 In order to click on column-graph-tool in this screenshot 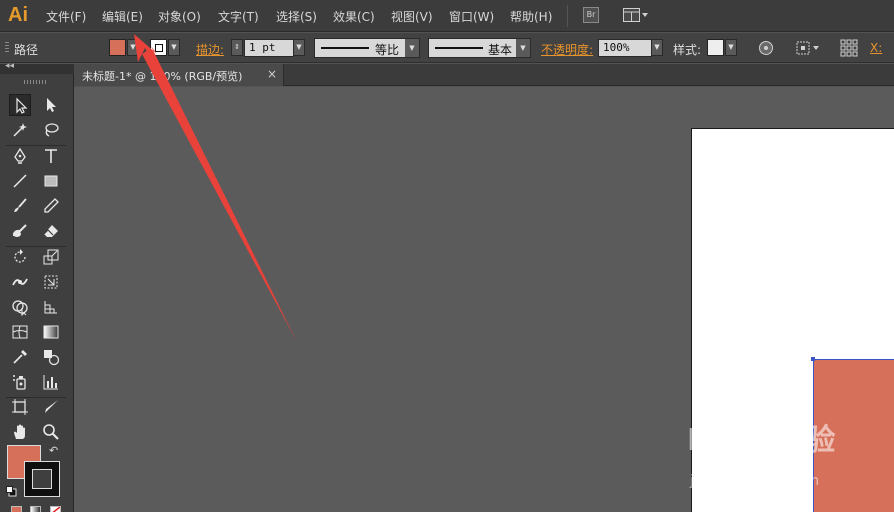, I will do `click(51, 382)`.